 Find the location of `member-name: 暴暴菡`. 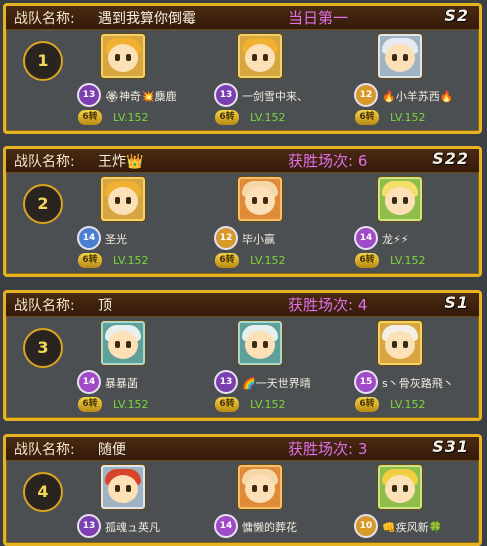

member-name: 暴暴菡 is located at coordinates (121, 383).